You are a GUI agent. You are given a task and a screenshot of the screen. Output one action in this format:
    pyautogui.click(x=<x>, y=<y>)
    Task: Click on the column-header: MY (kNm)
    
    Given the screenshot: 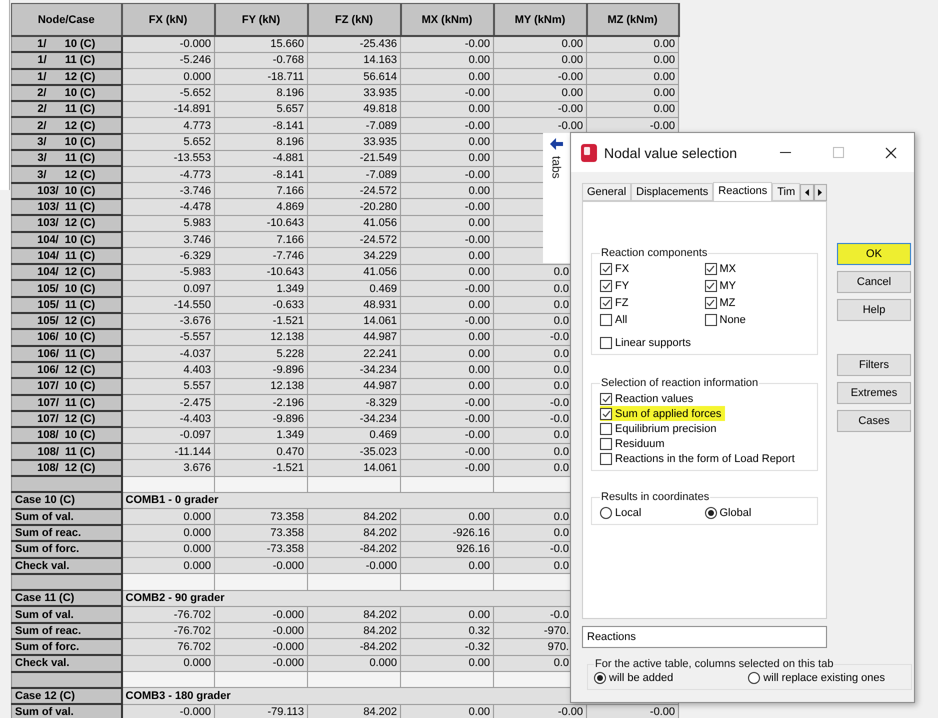 What is the action you would take?
    pyautogui.click(x=540, y=20)
    